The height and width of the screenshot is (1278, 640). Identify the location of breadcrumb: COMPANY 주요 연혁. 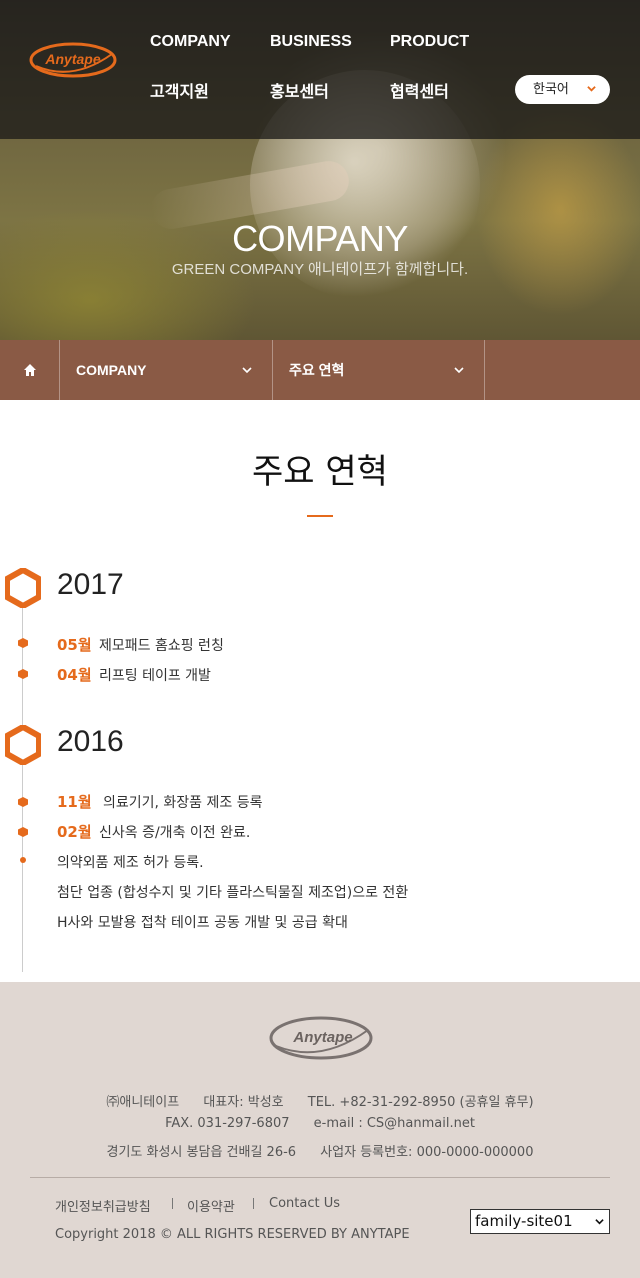
(320, 370).